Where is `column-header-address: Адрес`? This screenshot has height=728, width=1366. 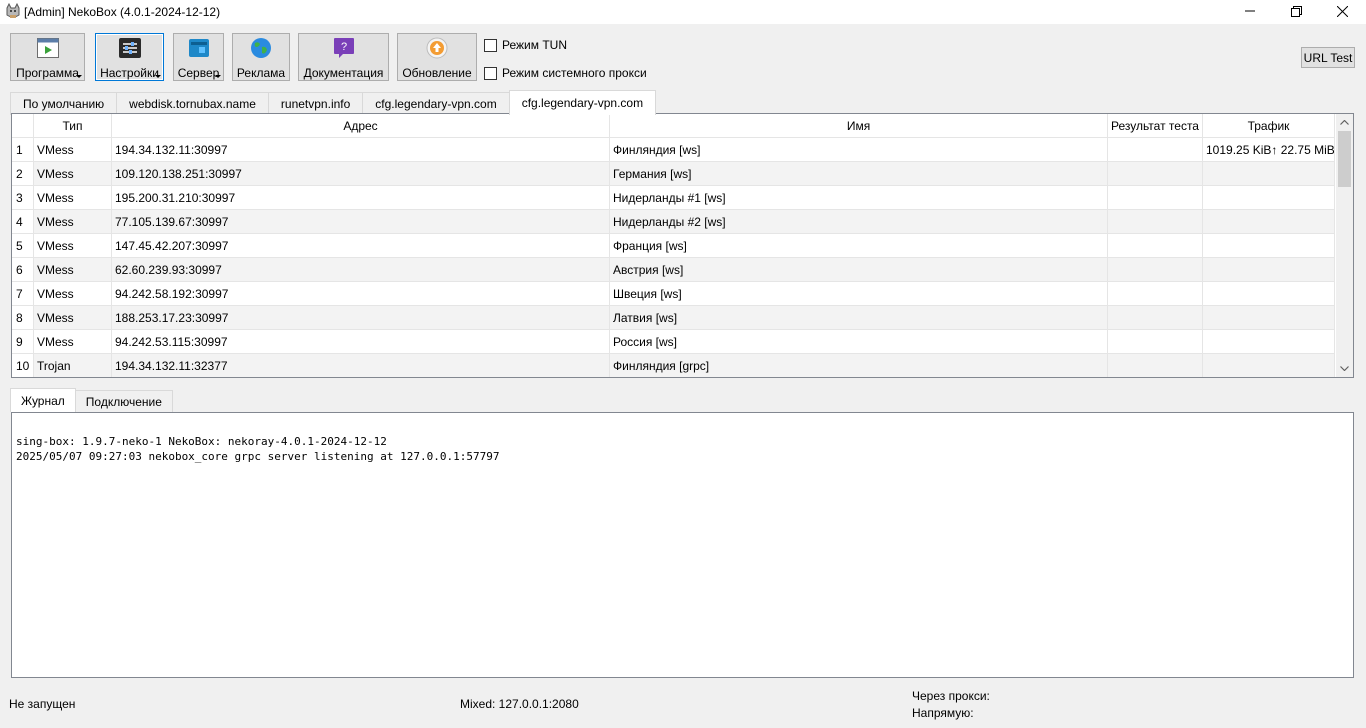 column-header-address: Адрес is located at coordinates (361, 126).